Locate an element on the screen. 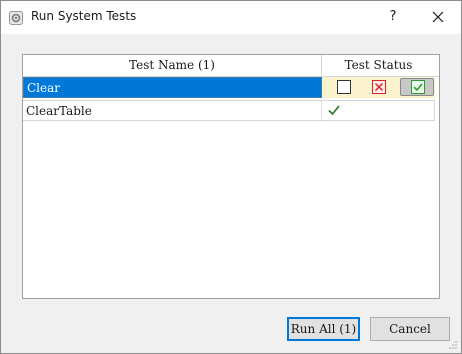 The height and width of the screenshot is (354, 462). table-row: Clear is located at coordinates (229, 87).